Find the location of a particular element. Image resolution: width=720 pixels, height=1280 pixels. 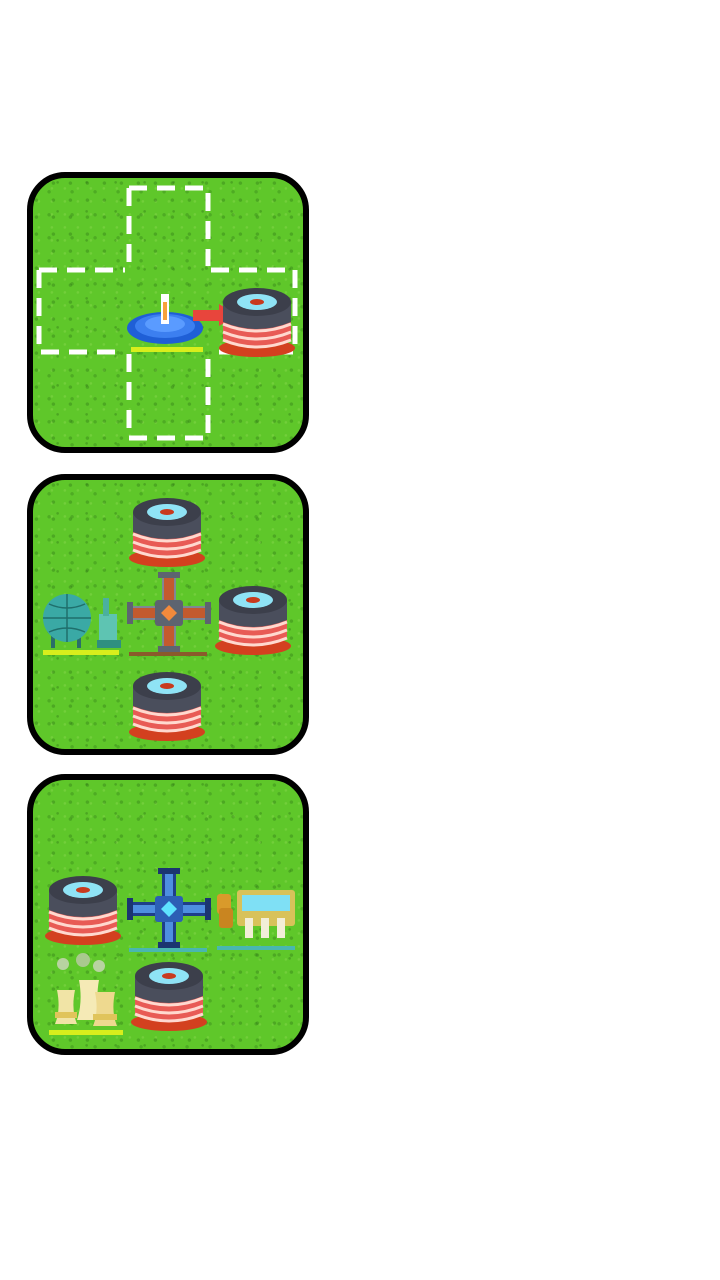

cooling-towers is located at coordinates (85, 995).